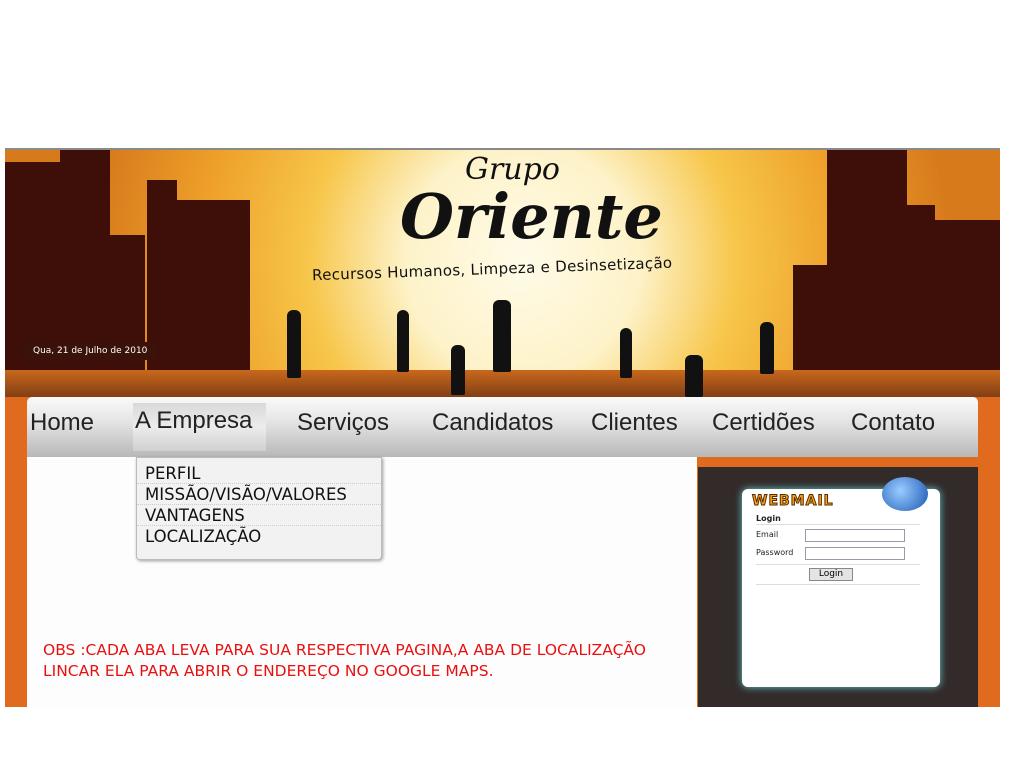 This screenshot has width=1024, height=768. I want to click on email-input, so click(855, 535).